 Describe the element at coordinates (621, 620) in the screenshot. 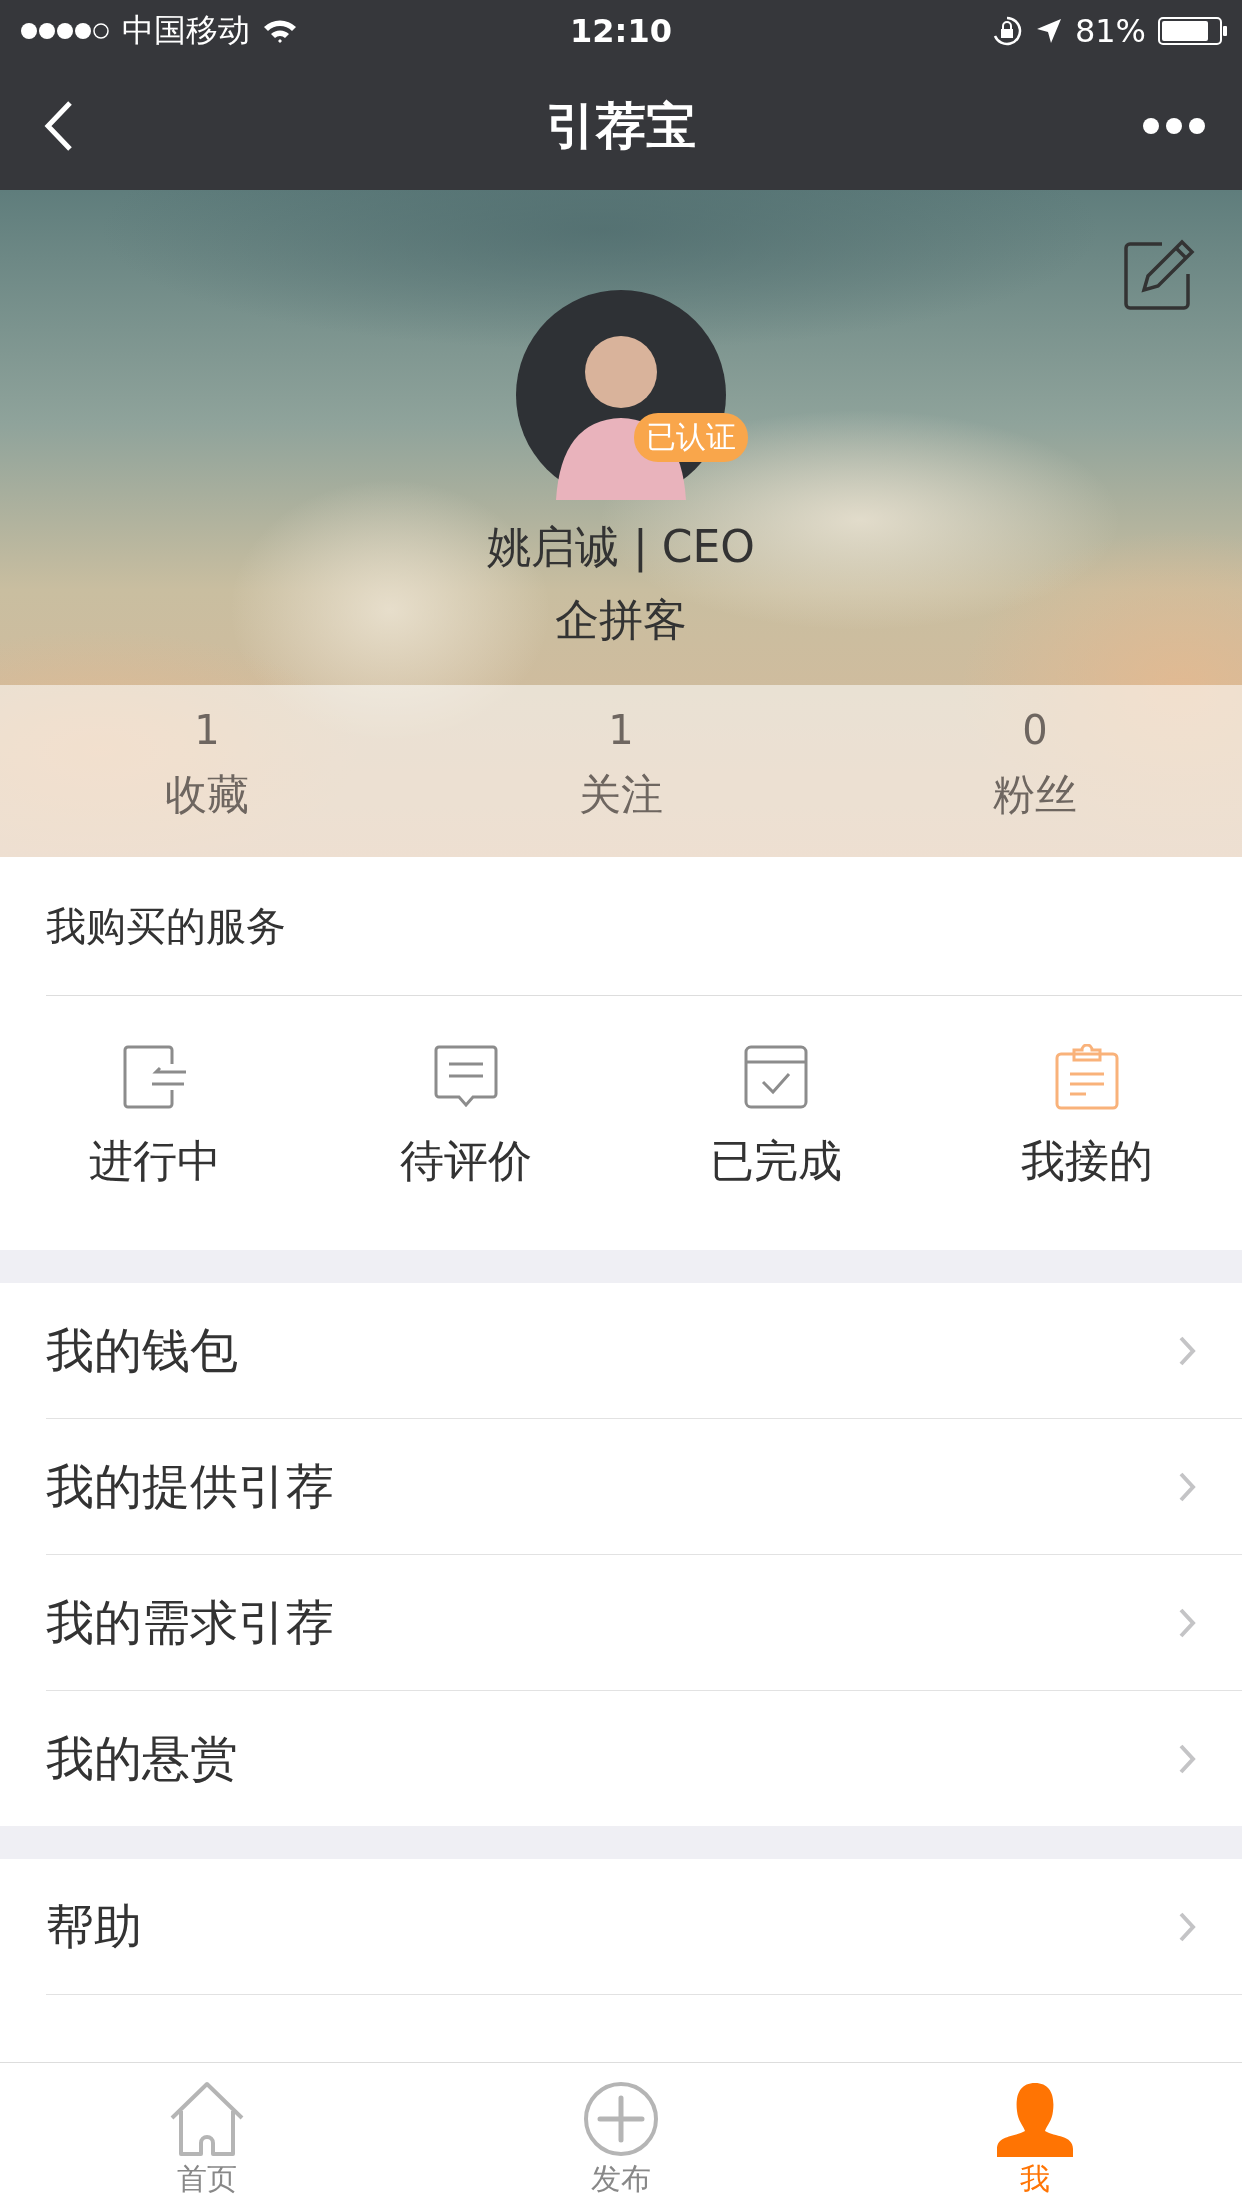

I see `company-name: 企拼客` at that location.